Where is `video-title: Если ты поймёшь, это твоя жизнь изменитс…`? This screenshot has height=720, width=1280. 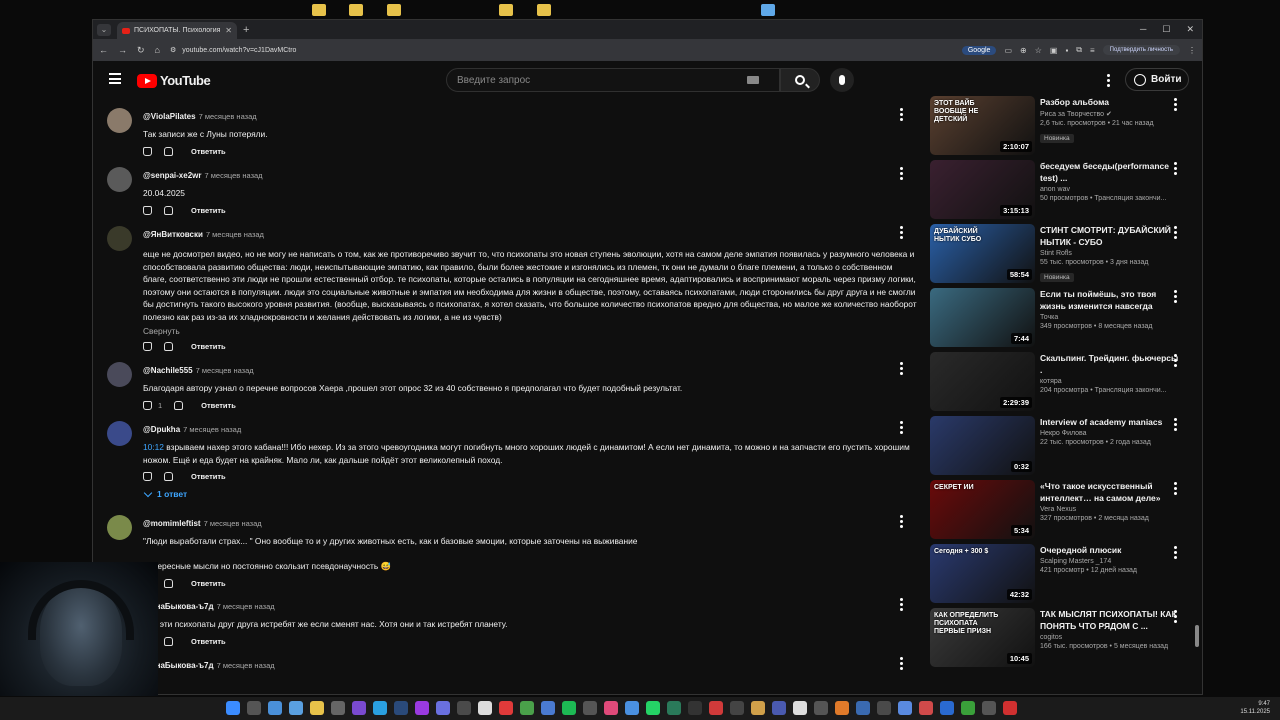
video-title: Если ты поймёшь, это твоя жизнь изменитс… is located at coordinates (1110, 300).